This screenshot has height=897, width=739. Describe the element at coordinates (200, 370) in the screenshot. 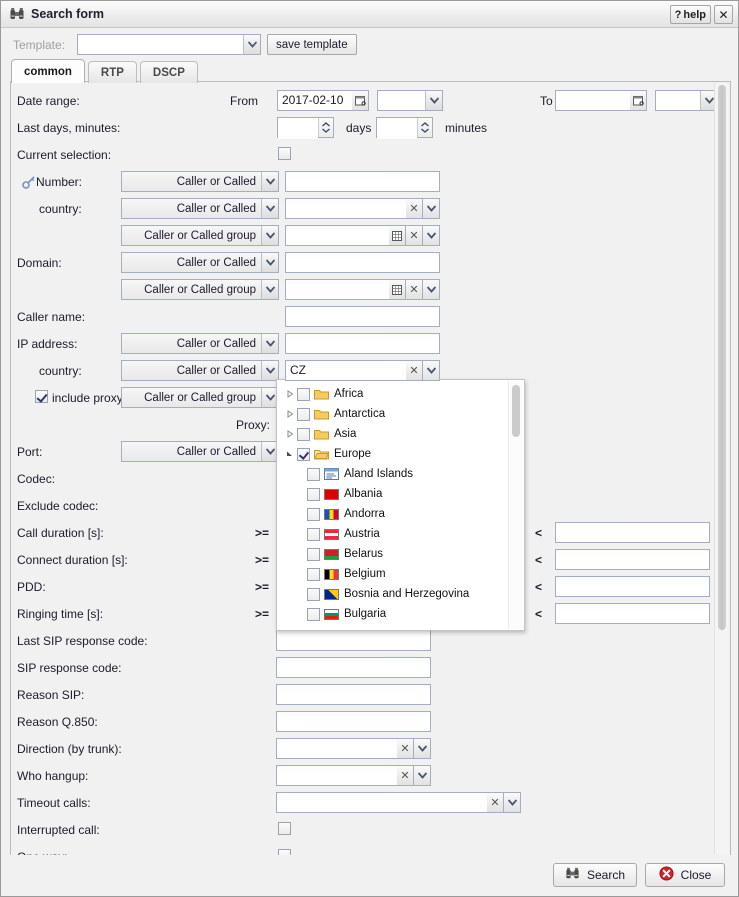

I see `ip-country-scope-select: Caller or Called` at that location.